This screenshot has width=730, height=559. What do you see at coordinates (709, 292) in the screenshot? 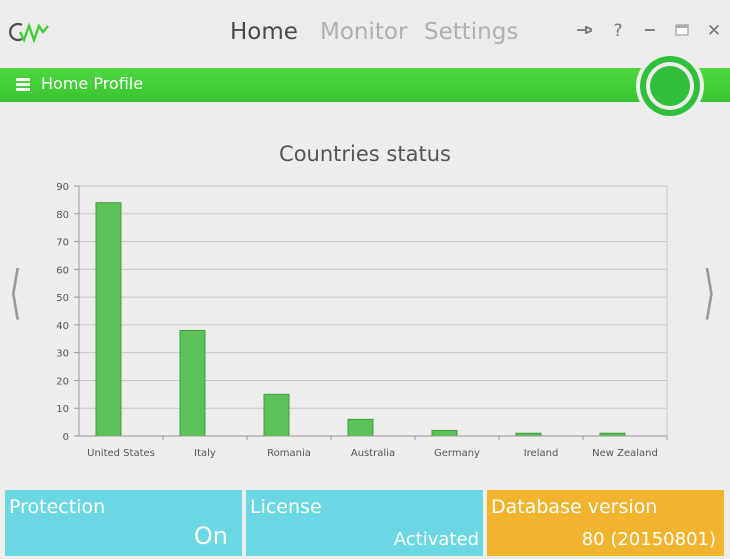
I see `next-arrow-icon: ⟩` at bounding box center [709, 292].